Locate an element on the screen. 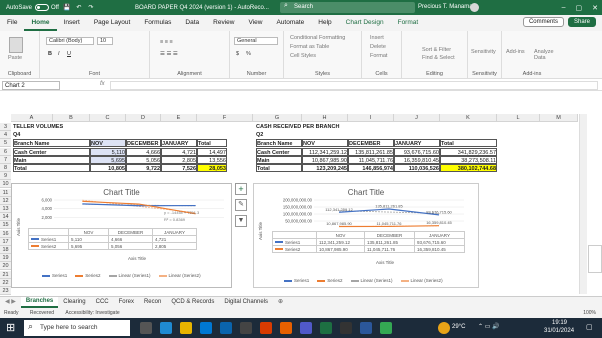 Image resolution: width=602 pixels, height=338 pixels. cell-styles-button: Cell Styles is located at coordinates (303, 56).